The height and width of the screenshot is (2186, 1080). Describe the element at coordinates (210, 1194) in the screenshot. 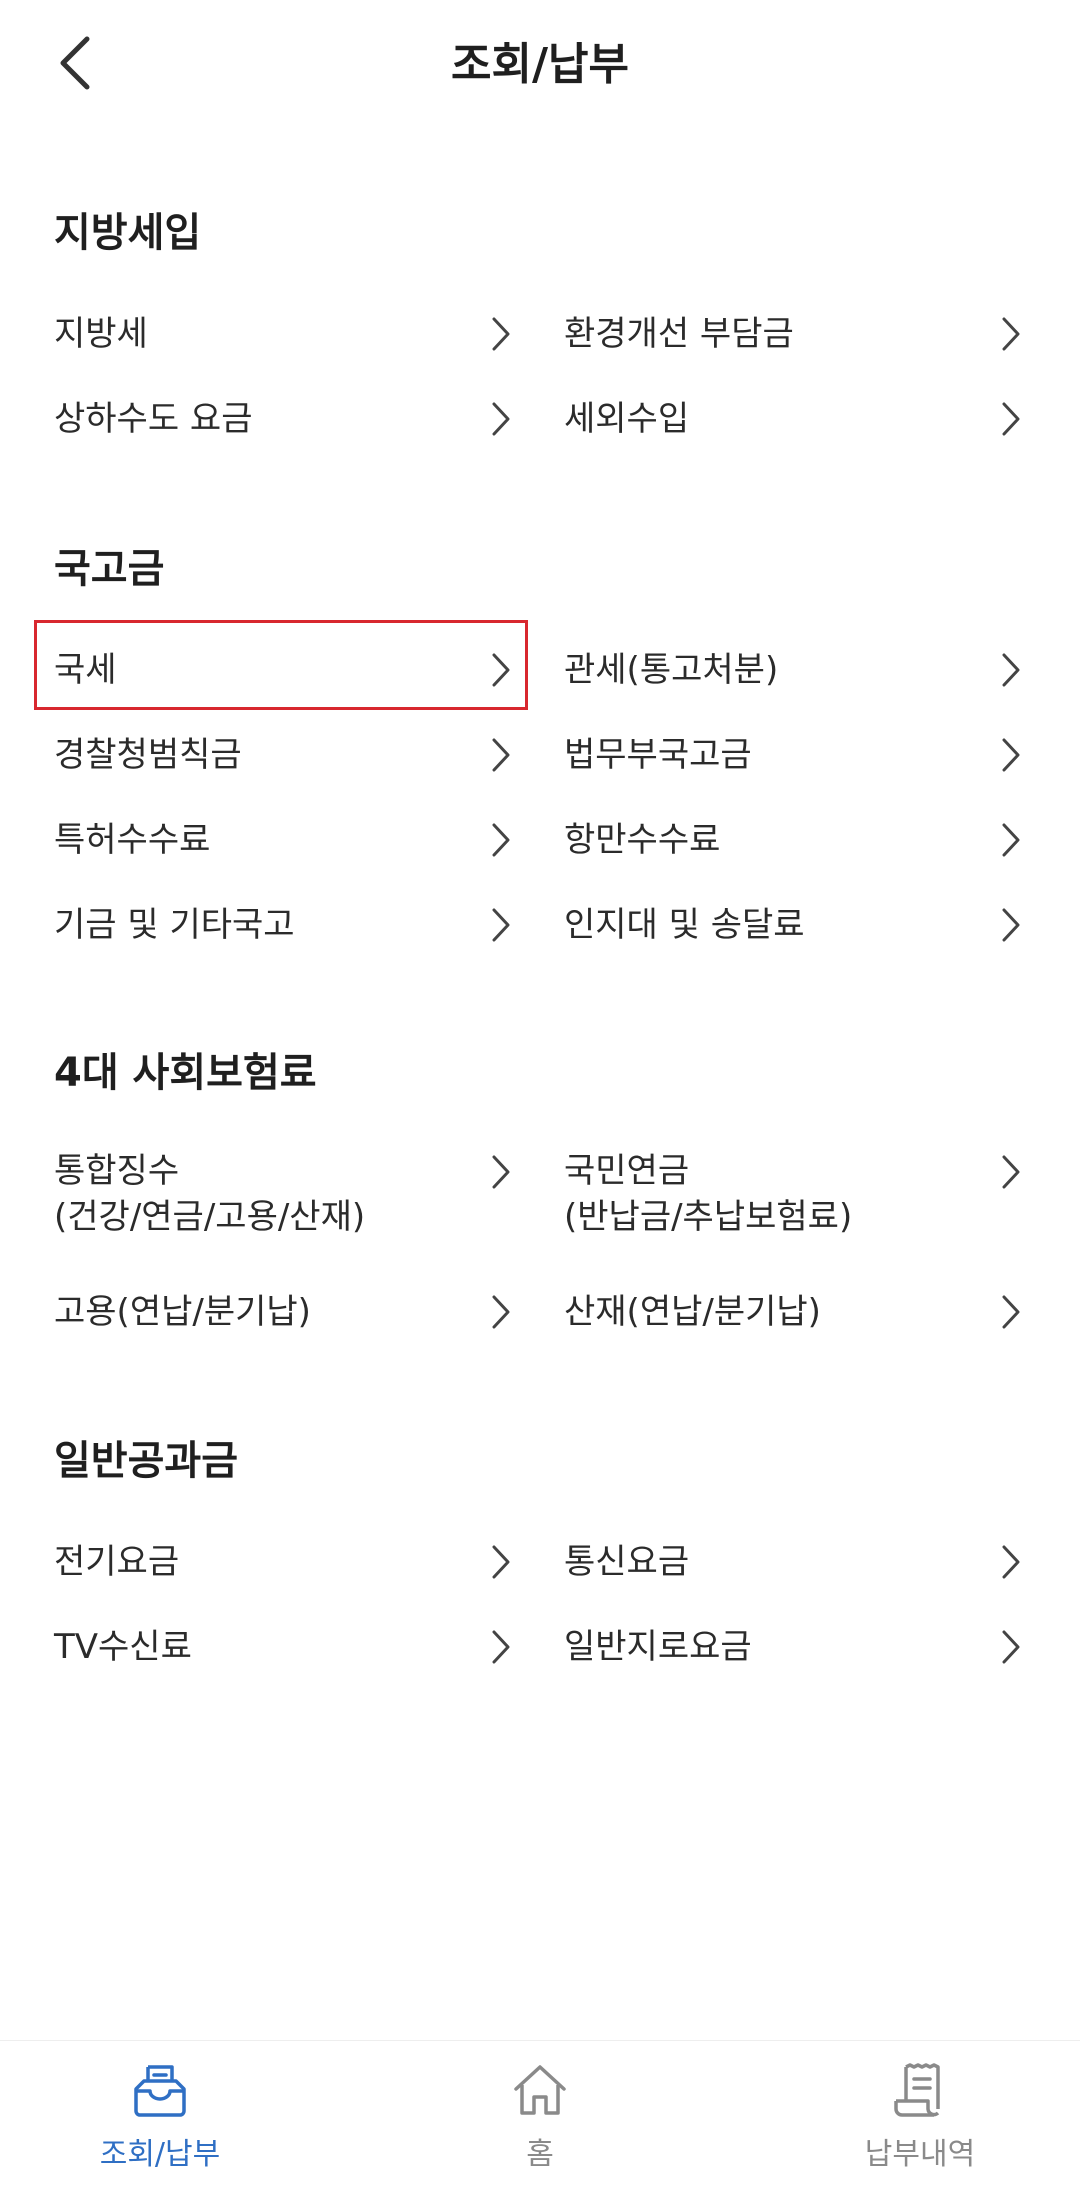

I see `menu-item-label: 통합징수 (건강/연금/고용/산재)` at that location.